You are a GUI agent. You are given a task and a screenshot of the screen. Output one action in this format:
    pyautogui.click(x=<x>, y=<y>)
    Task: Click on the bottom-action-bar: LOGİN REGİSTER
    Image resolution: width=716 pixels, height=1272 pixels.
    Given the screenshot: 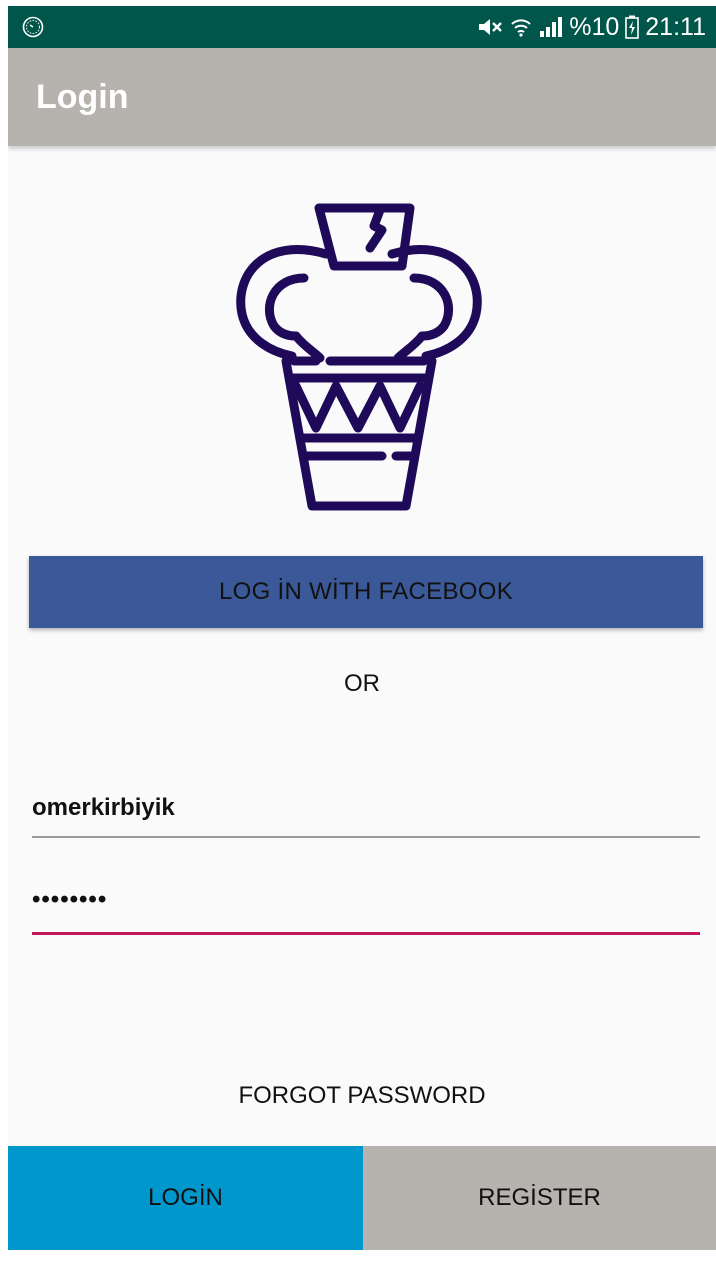 What is the action you would take?
    pyautogui.click(x=362, y=1198)
    